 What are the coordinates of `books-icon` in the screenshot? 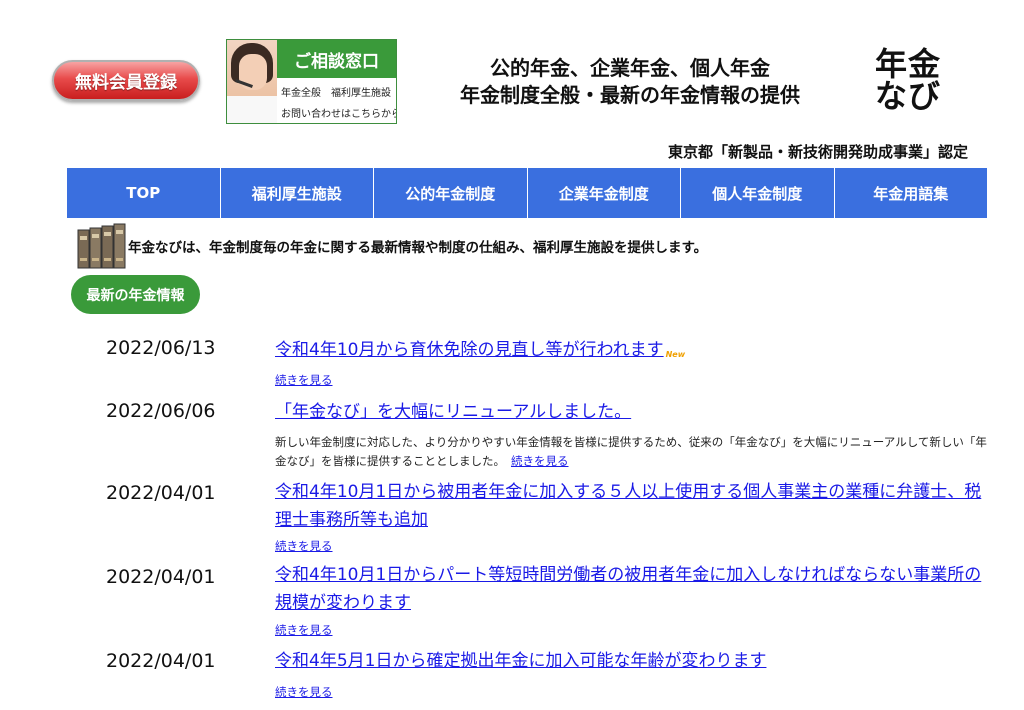 It's located at (101, 246).